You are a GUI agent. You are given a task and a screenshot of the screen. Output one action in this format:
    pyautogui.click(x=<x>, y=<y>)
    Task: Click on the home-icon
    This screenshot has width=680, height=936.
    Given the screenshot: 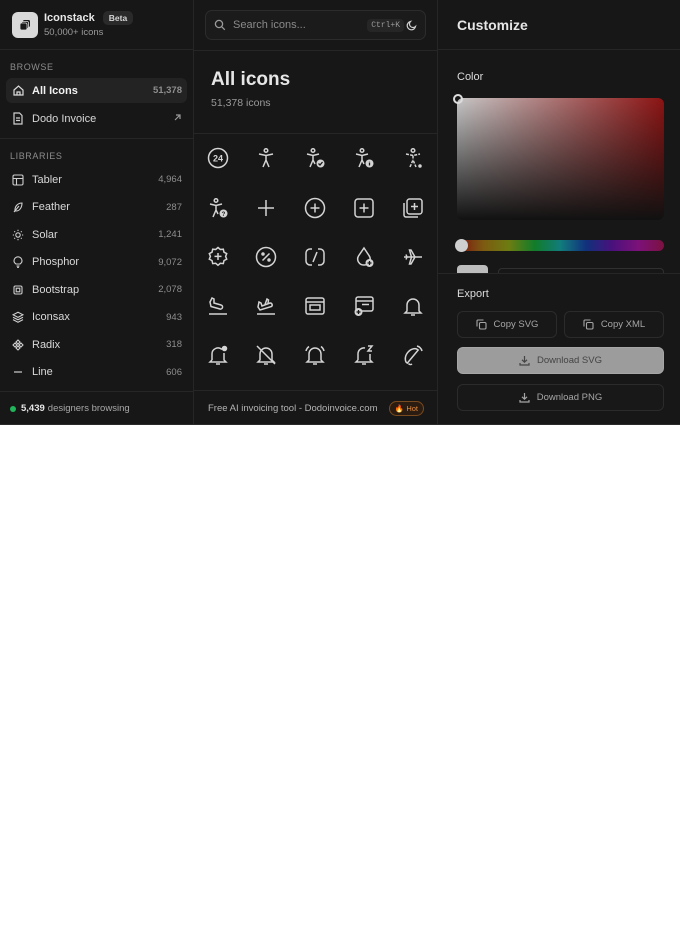 What is the action you would take?
    pyautogui.click(x=18, y=91)
    